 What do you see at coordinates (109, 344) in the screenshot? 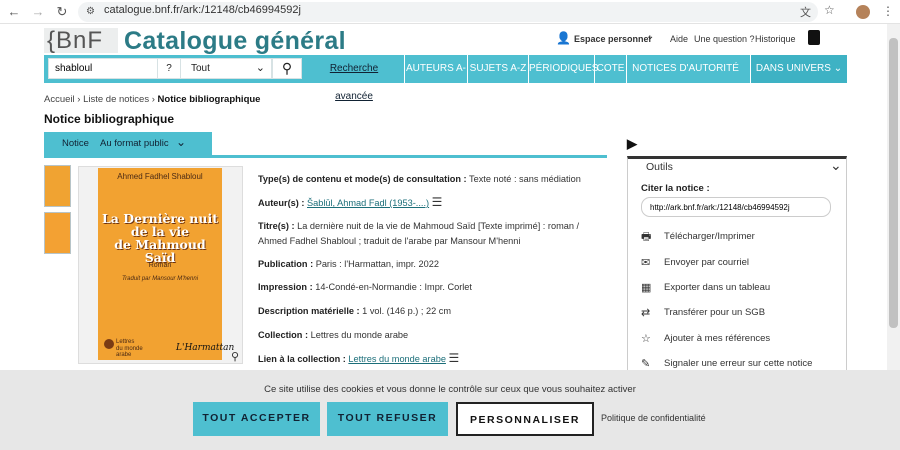
I see `collection-logo-icon` at bounding box center [109, 344].